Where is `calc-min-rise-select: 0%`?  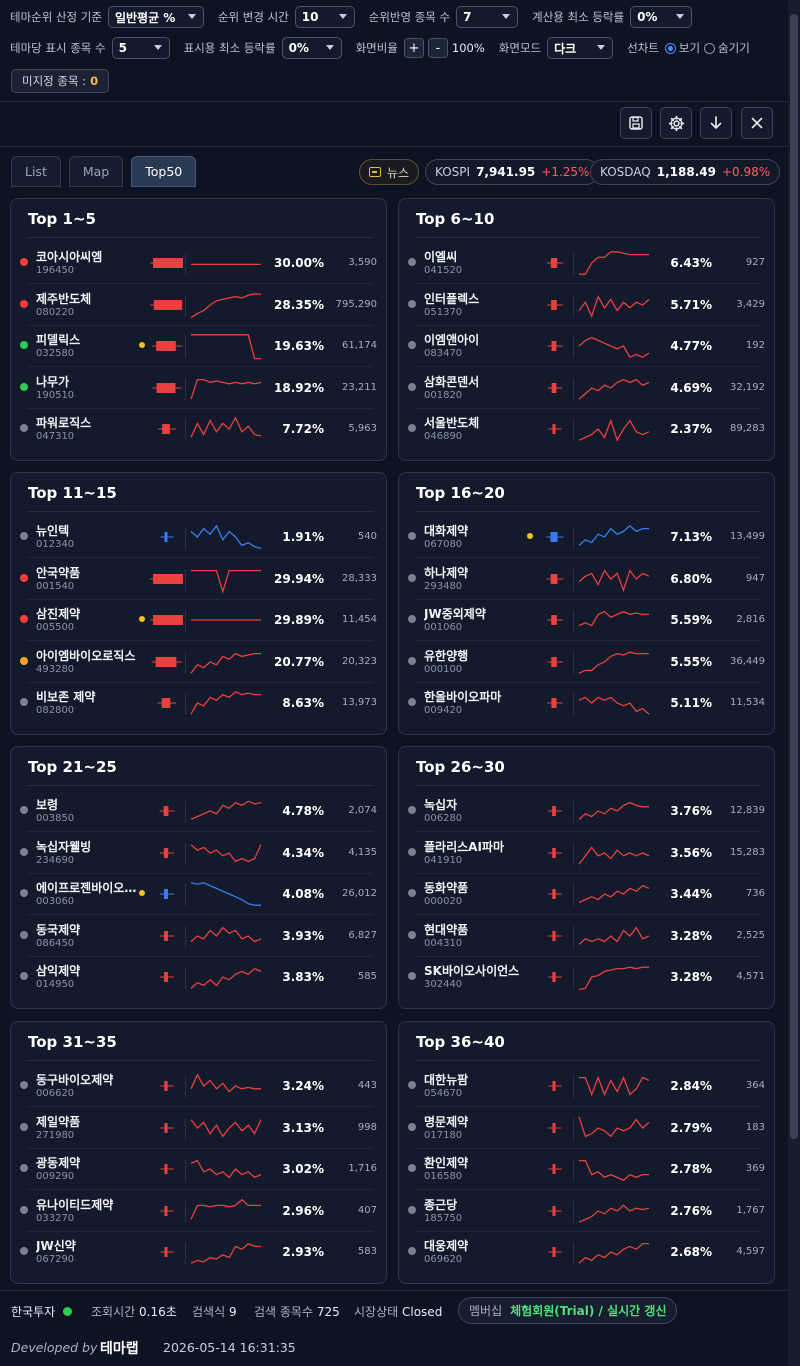 calc-min-rise-select: 0% is located at coordinates (661, 17).